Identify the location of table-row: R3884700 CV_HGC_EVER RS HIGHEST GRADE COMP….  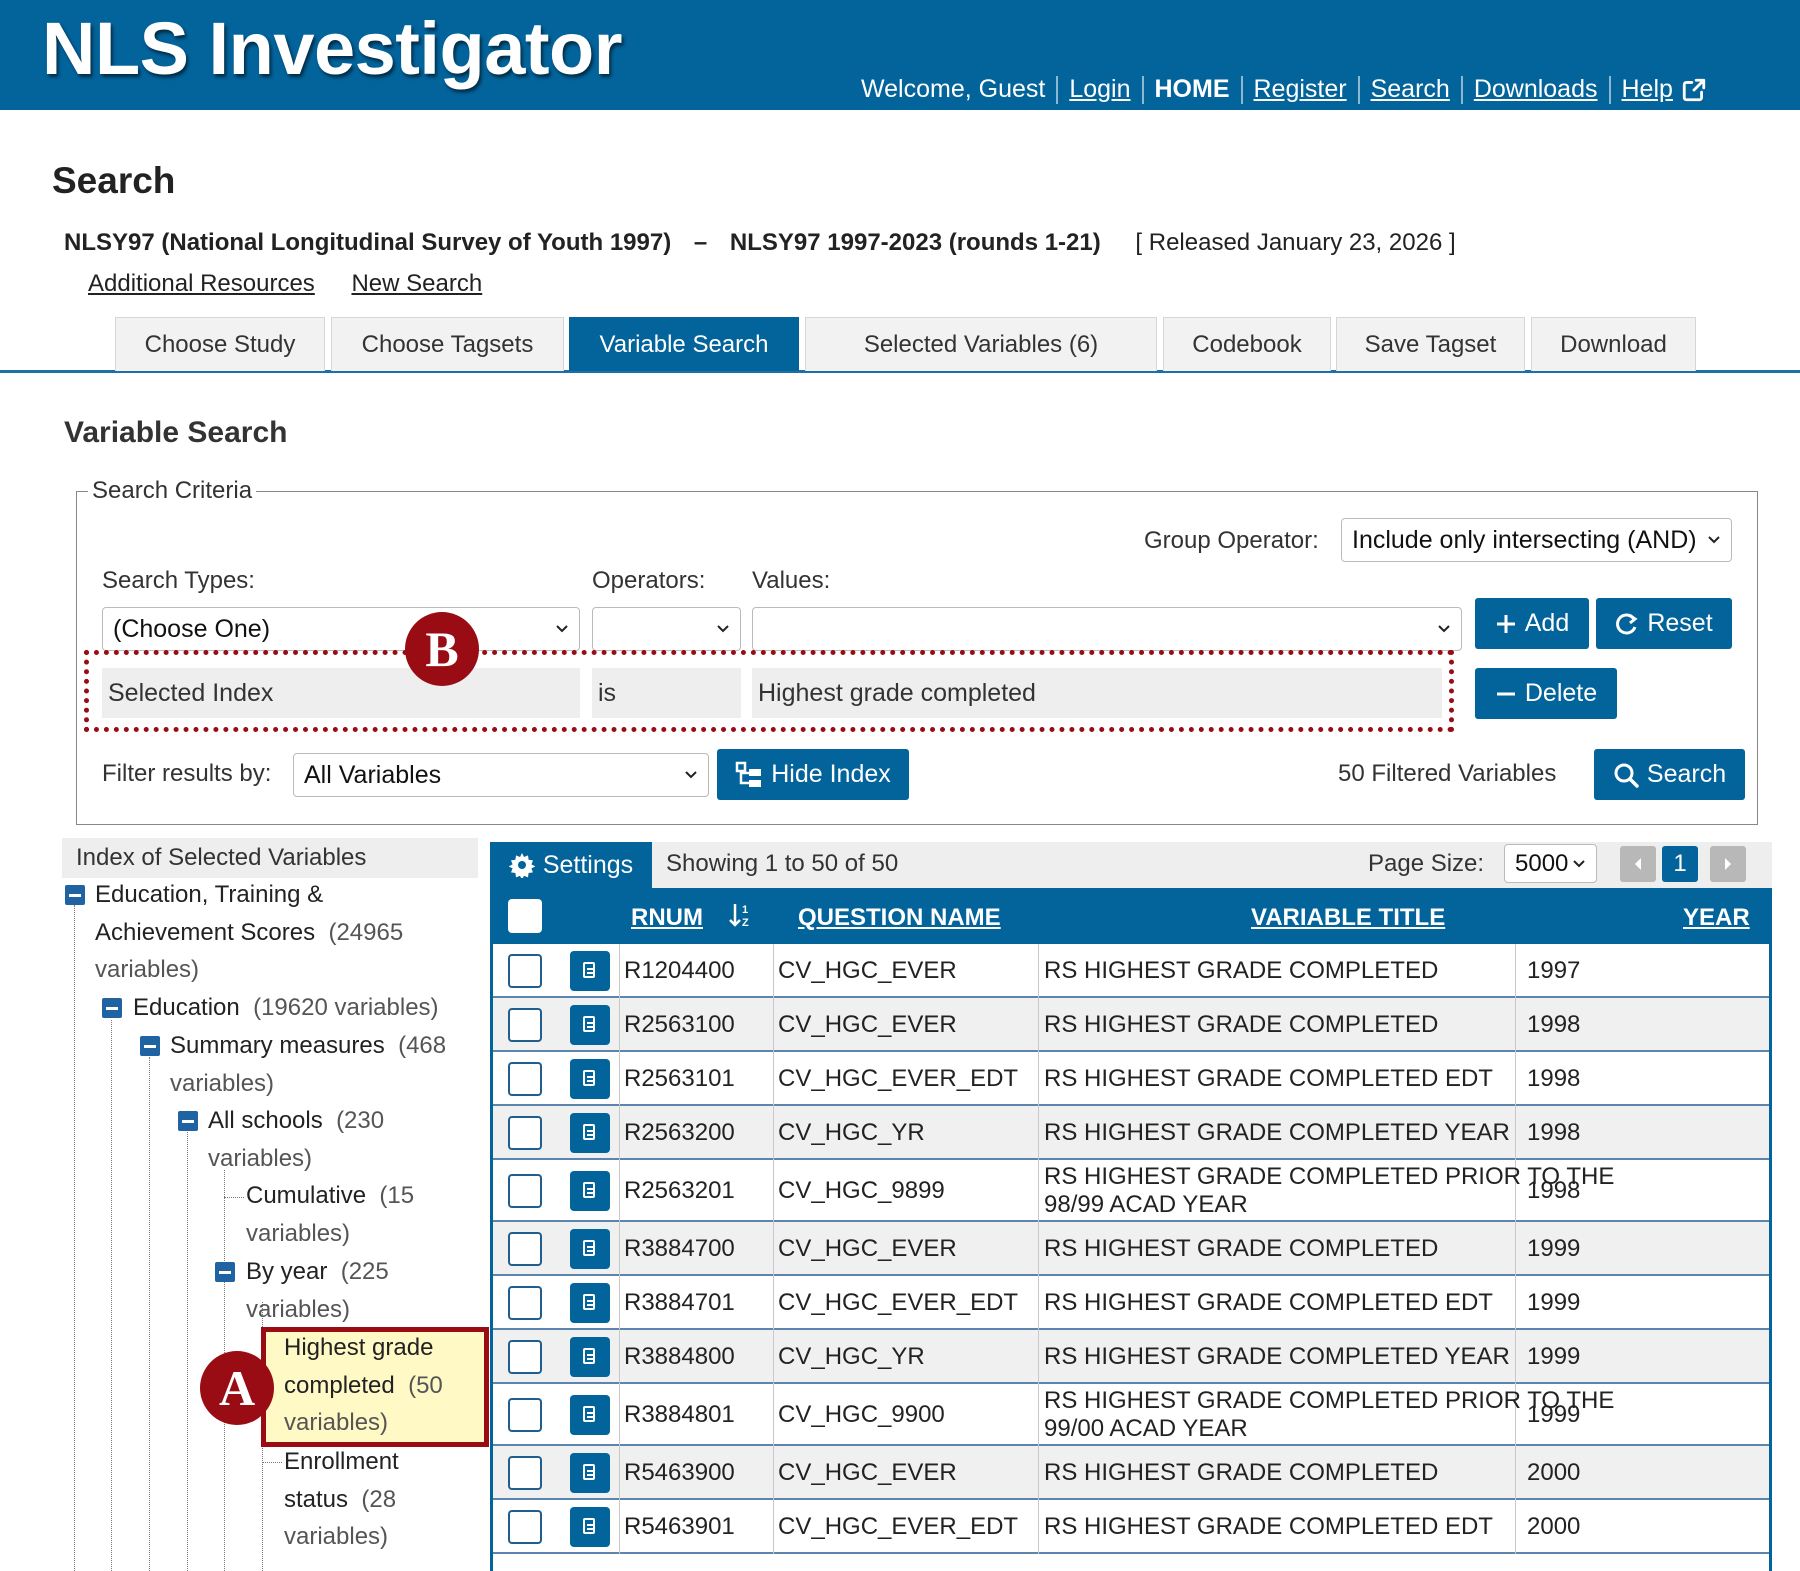
(1131, 1249).